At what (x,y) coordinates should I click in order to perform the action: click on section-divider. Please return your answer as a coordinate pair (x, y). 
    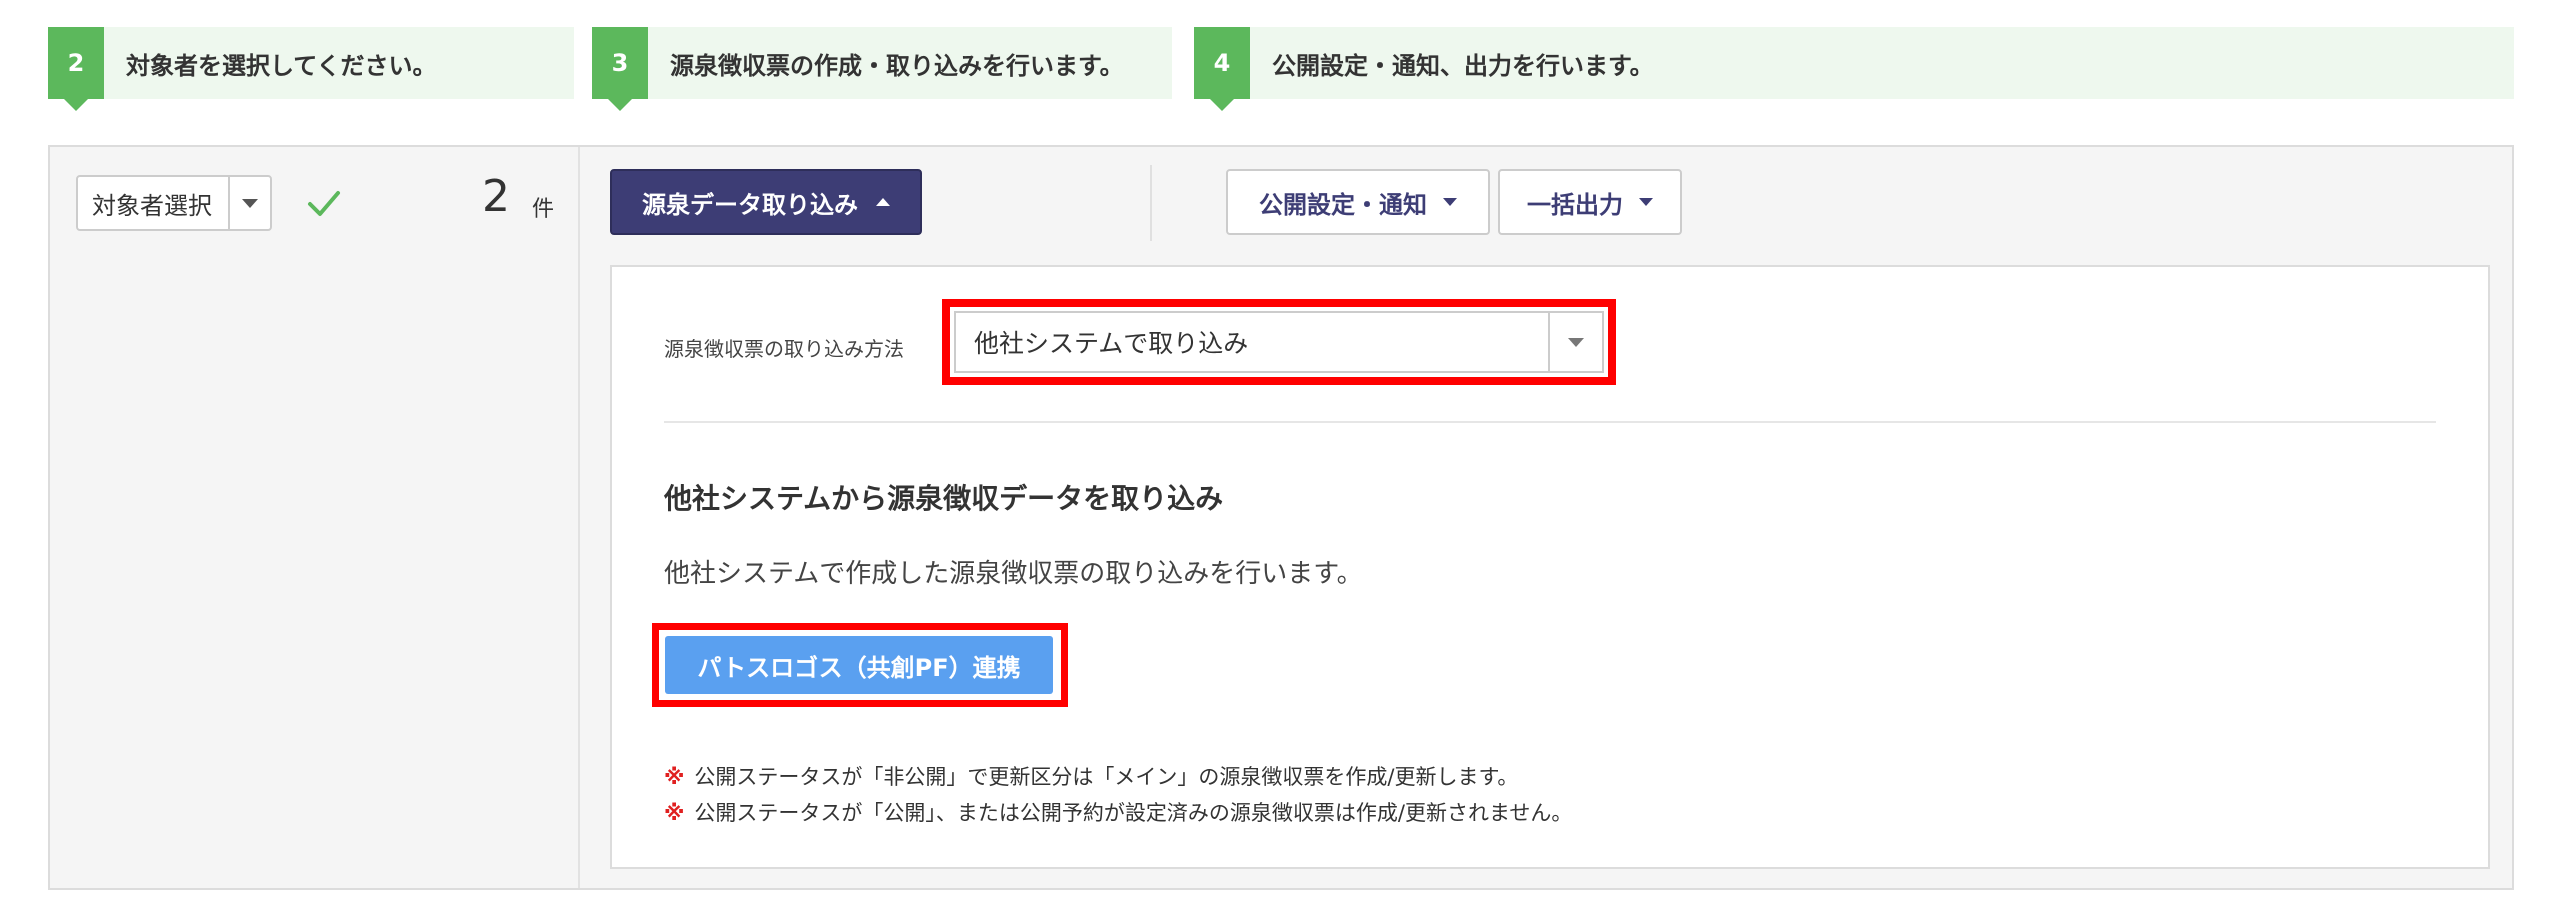
    Looking at the image, I should click on (1550, 422).